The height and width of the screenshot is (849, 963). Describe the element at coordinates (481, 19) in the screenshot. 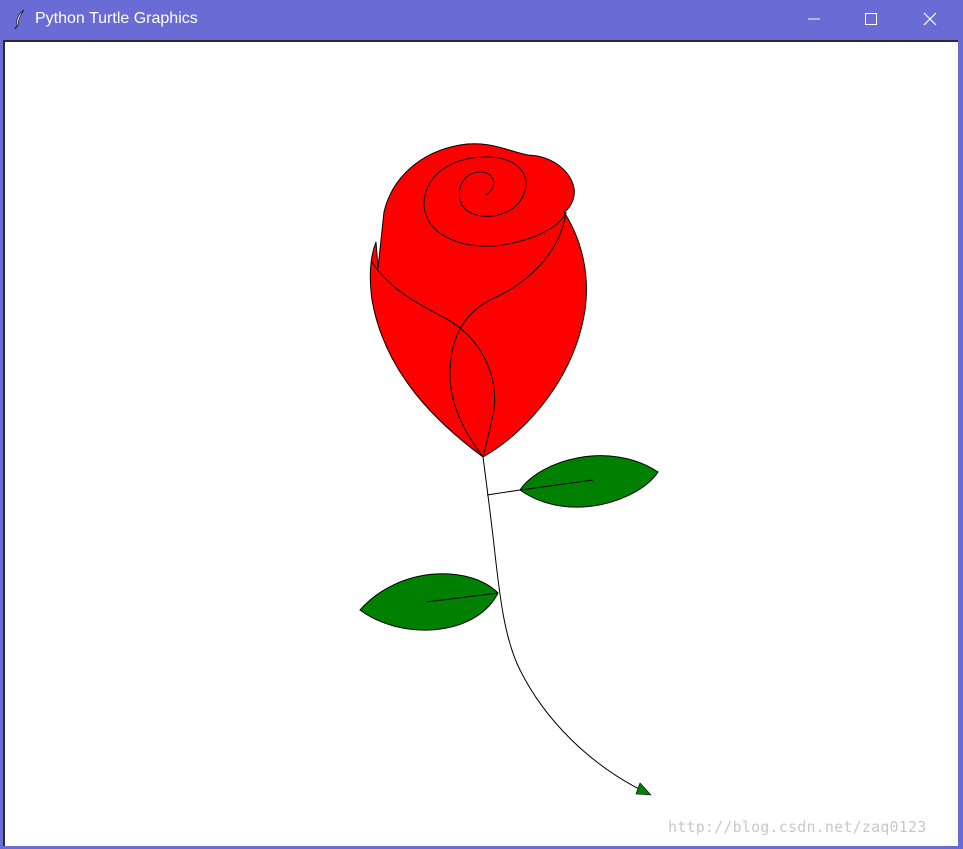

I see `title-bar: Python Turtle Graphics` at that location.